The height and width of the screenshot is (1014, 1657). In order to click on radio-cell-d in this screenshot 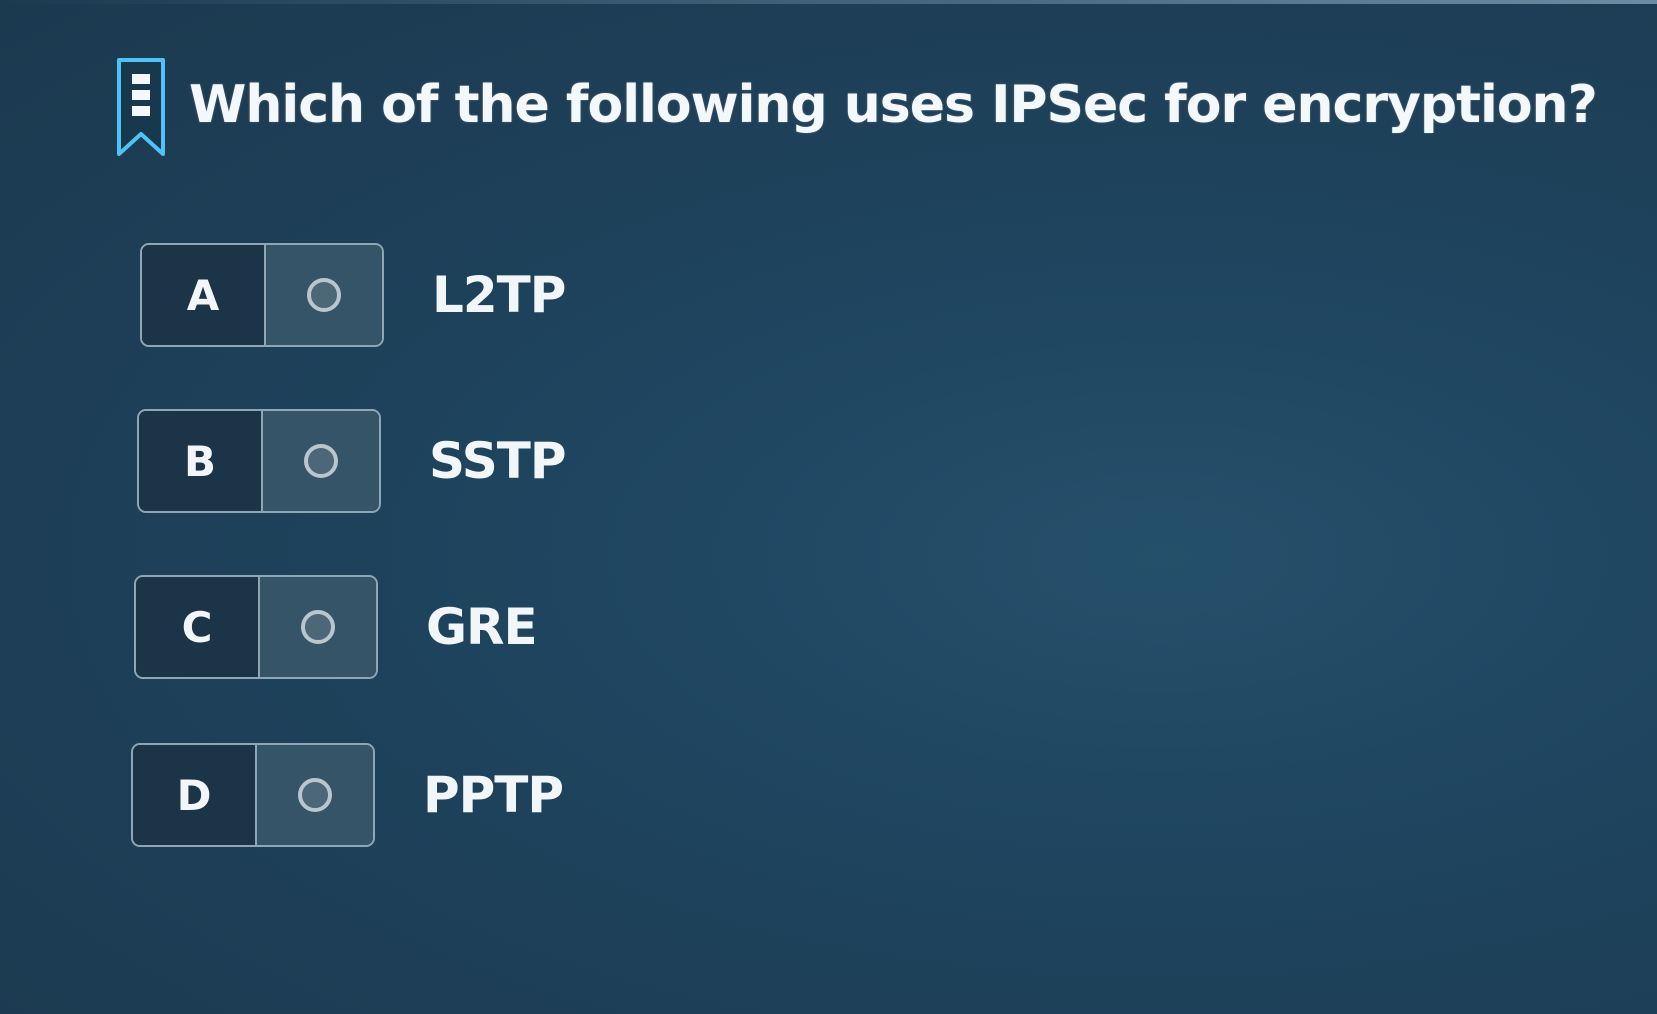, I will do `click(315, 795)`.